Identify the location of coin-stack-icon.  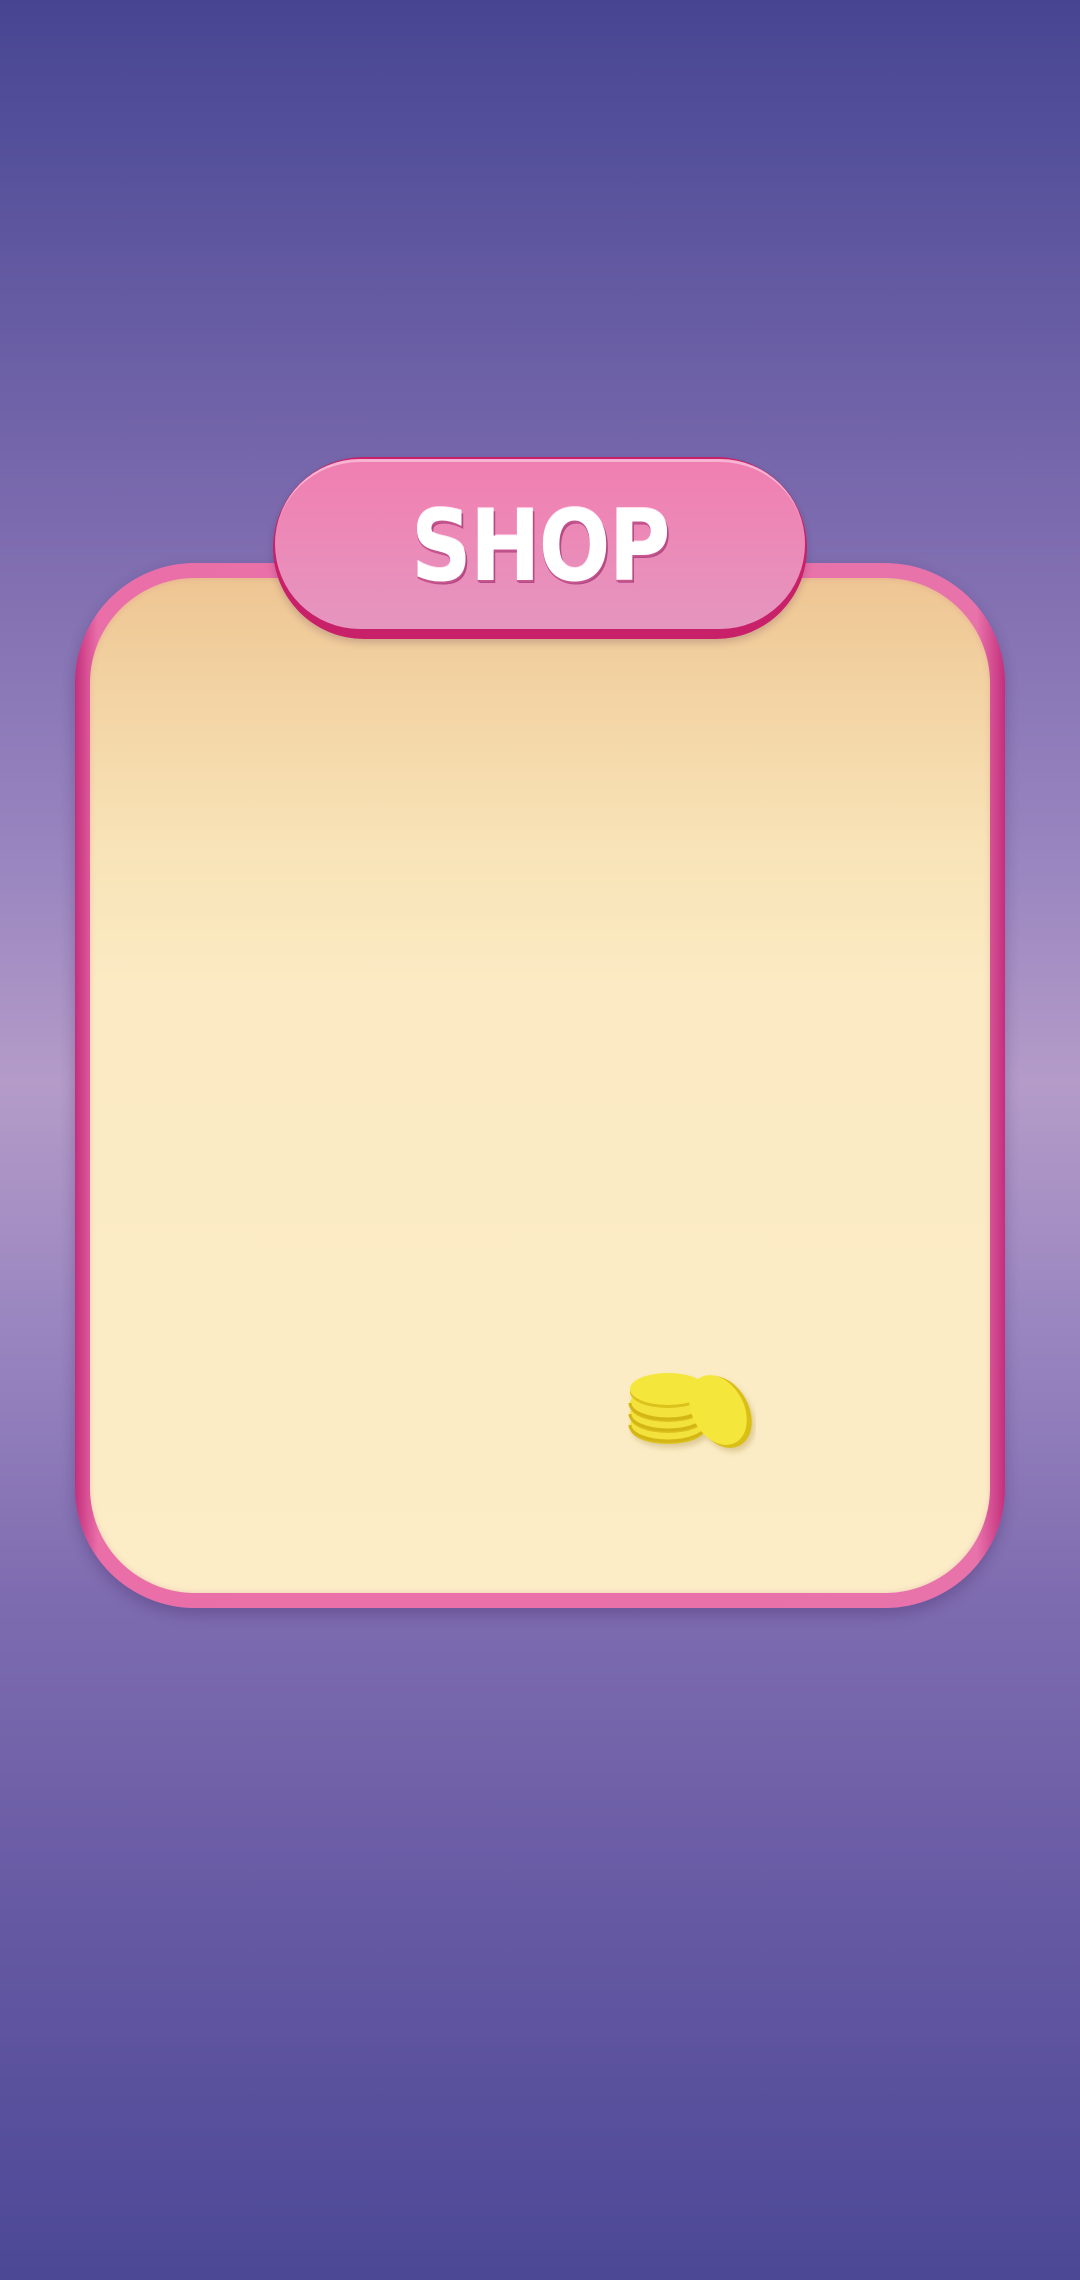
(692, 1410).